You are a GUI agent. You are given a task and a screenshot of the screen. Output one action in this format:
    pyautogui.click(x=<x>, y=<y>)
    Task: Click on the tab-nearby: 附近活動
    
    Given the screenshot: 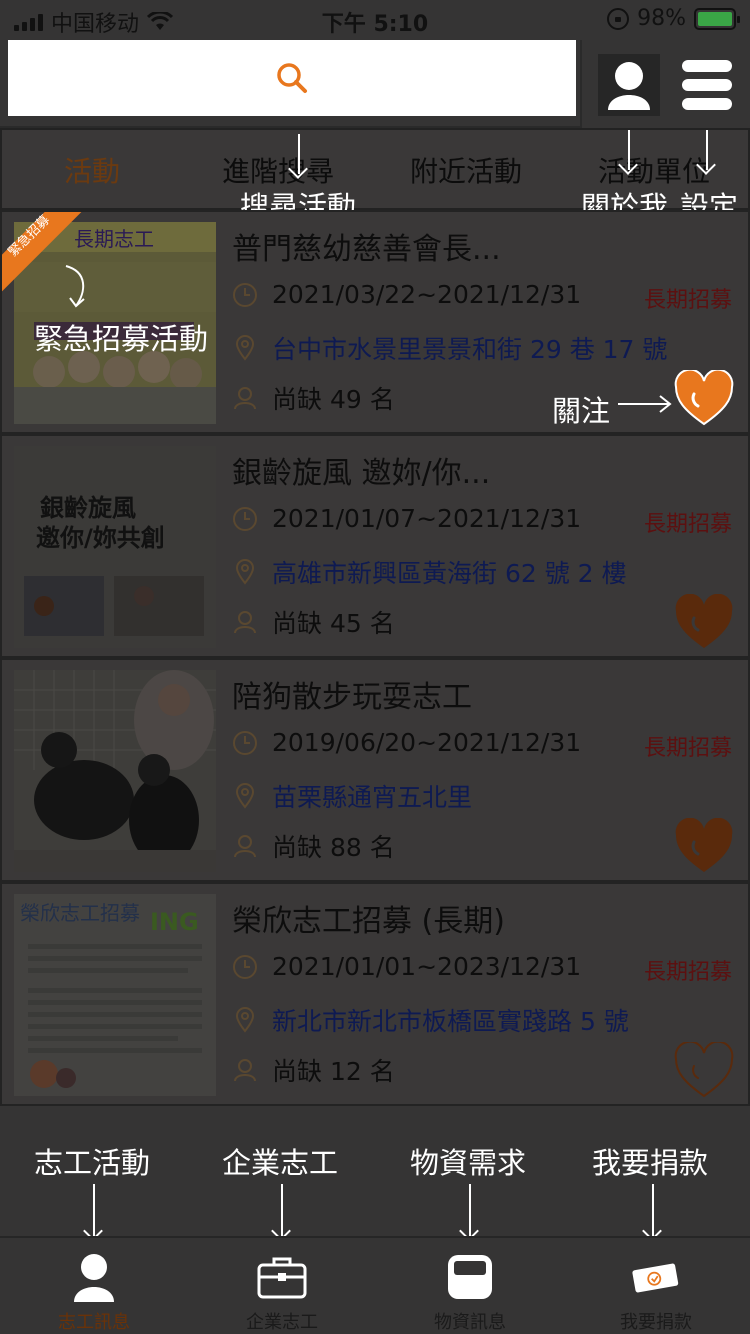 What is the action you would take?
    pyautogui.click(x=466, y=170)
    